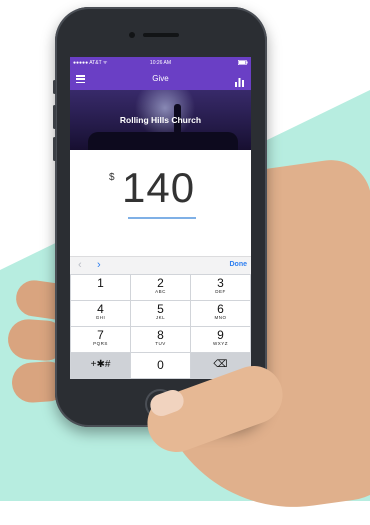 This screenshot has width=370, height=525. I want to click on key-9: 9 WXYZ, so click(220, 339).